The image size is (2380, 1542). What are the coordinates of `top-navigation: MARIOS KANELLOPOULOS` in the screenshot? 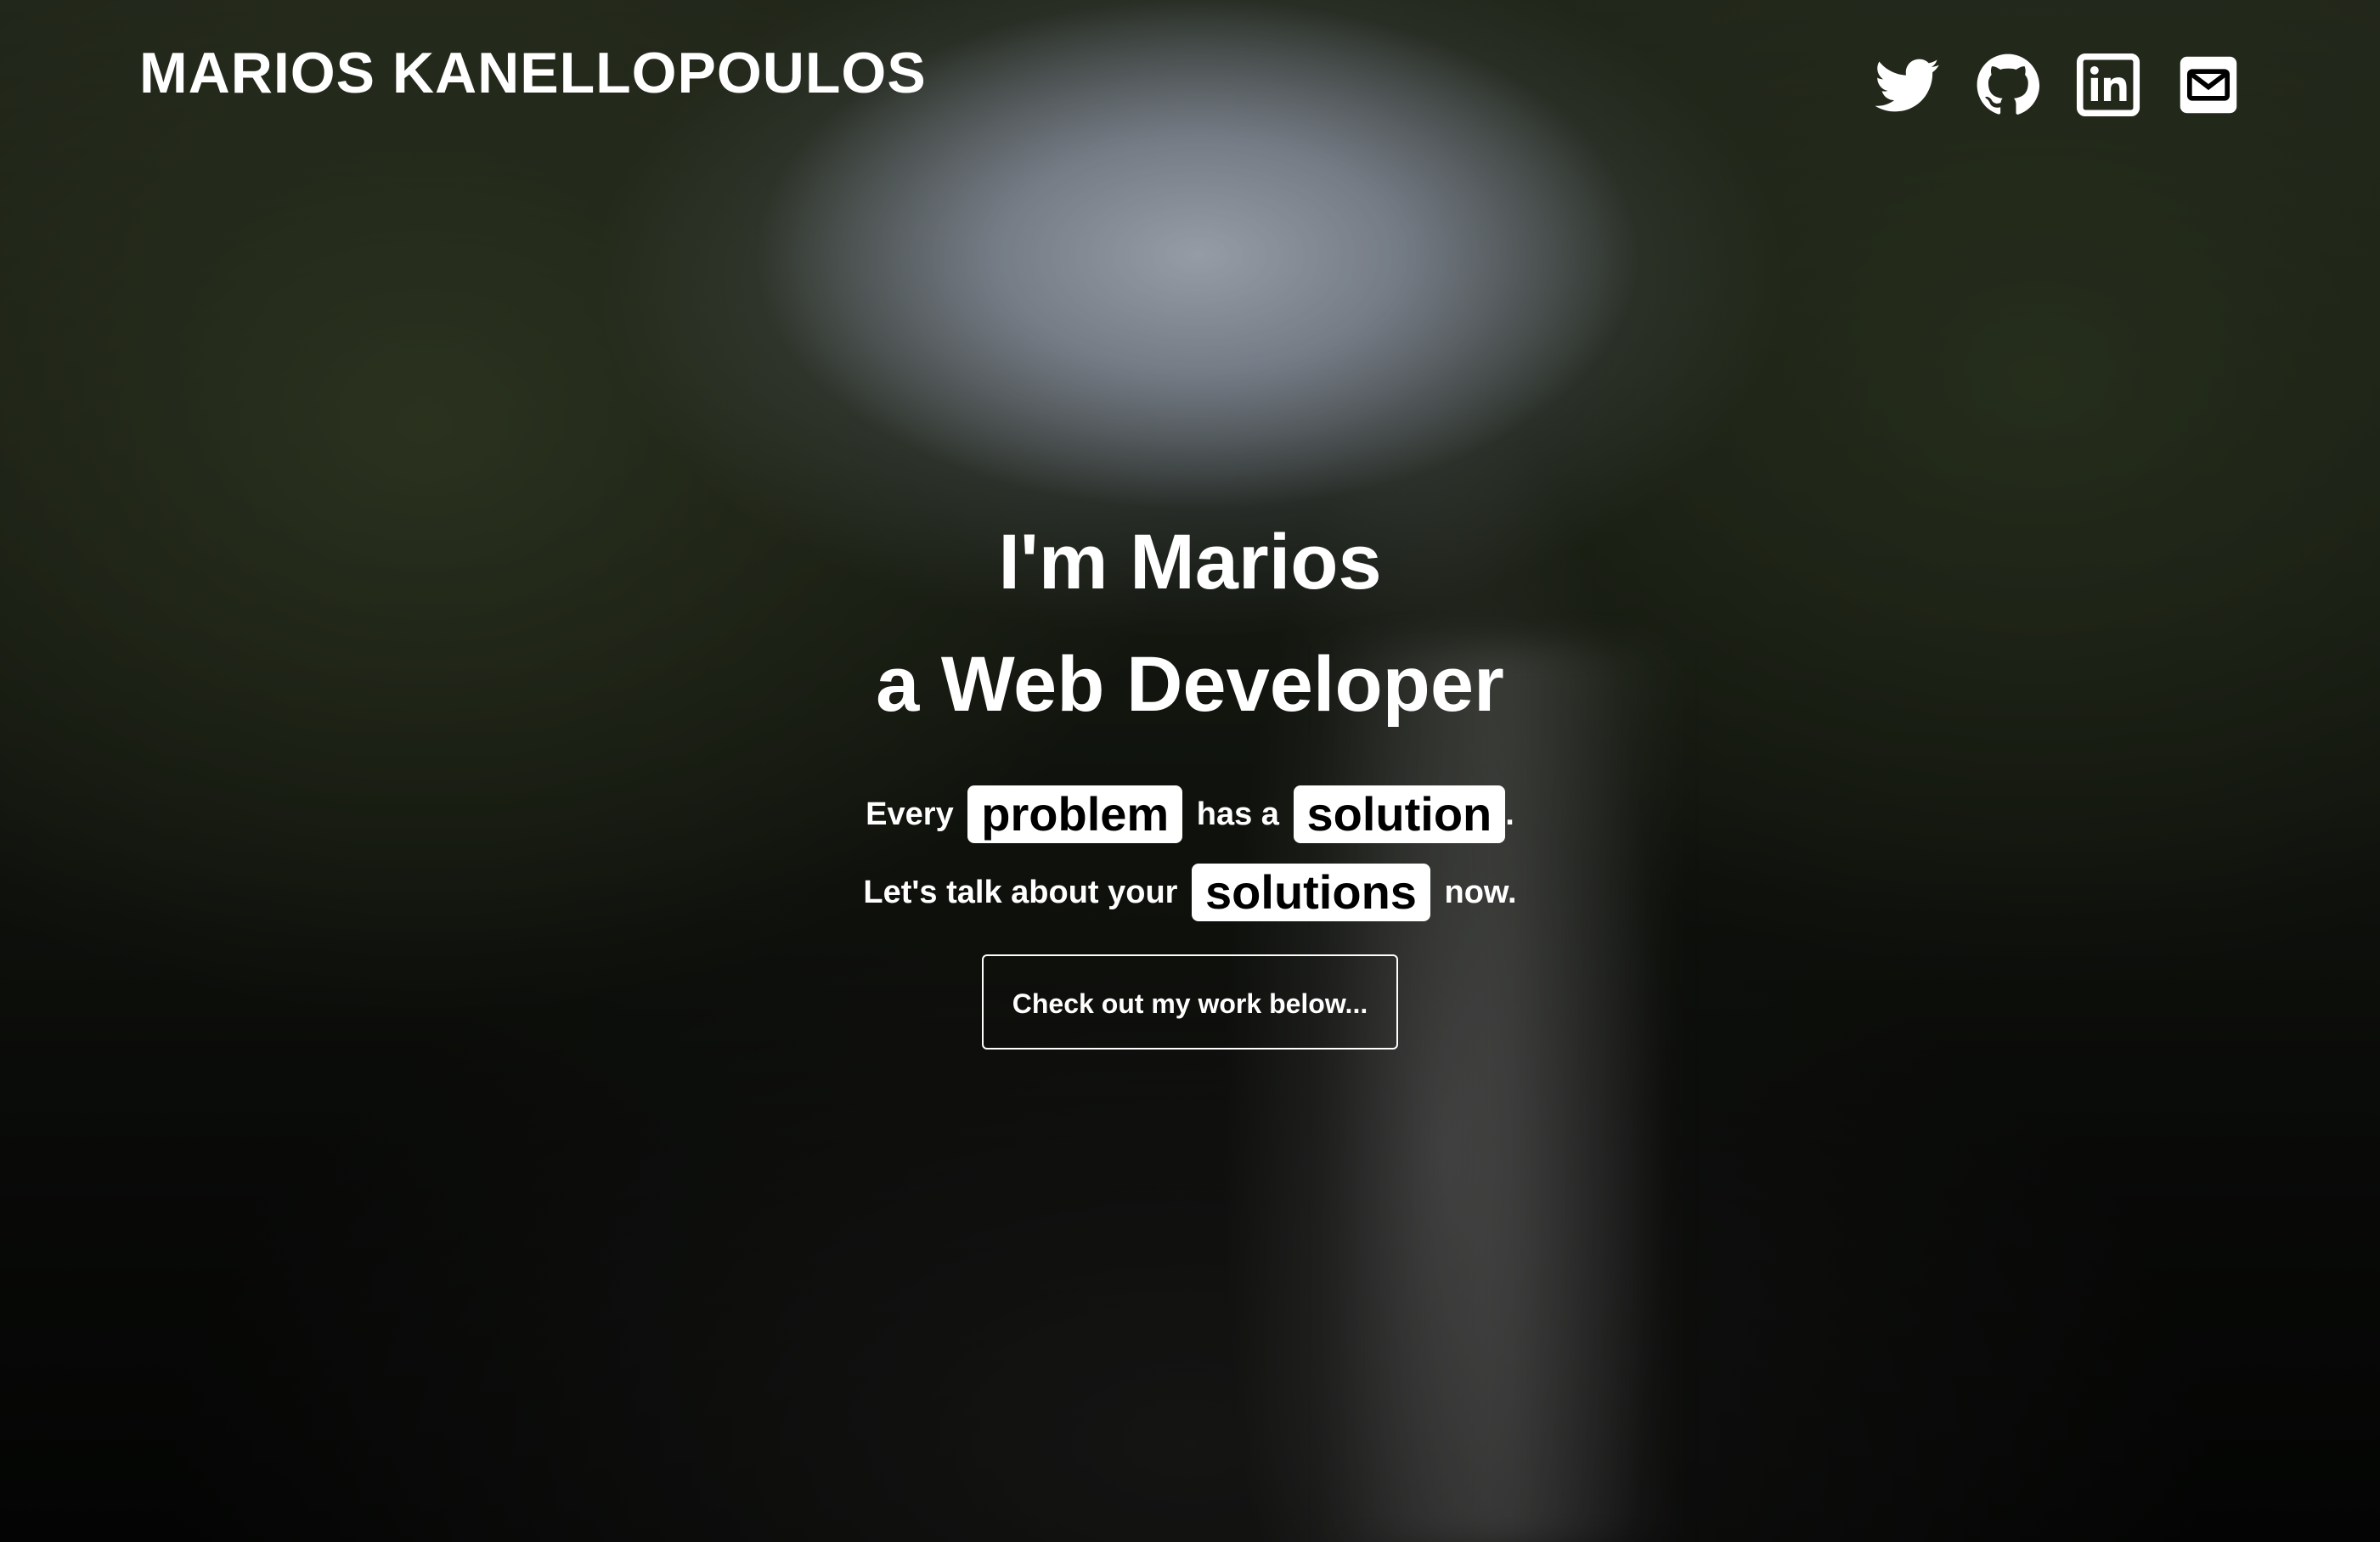 It's located at (1190, 85).